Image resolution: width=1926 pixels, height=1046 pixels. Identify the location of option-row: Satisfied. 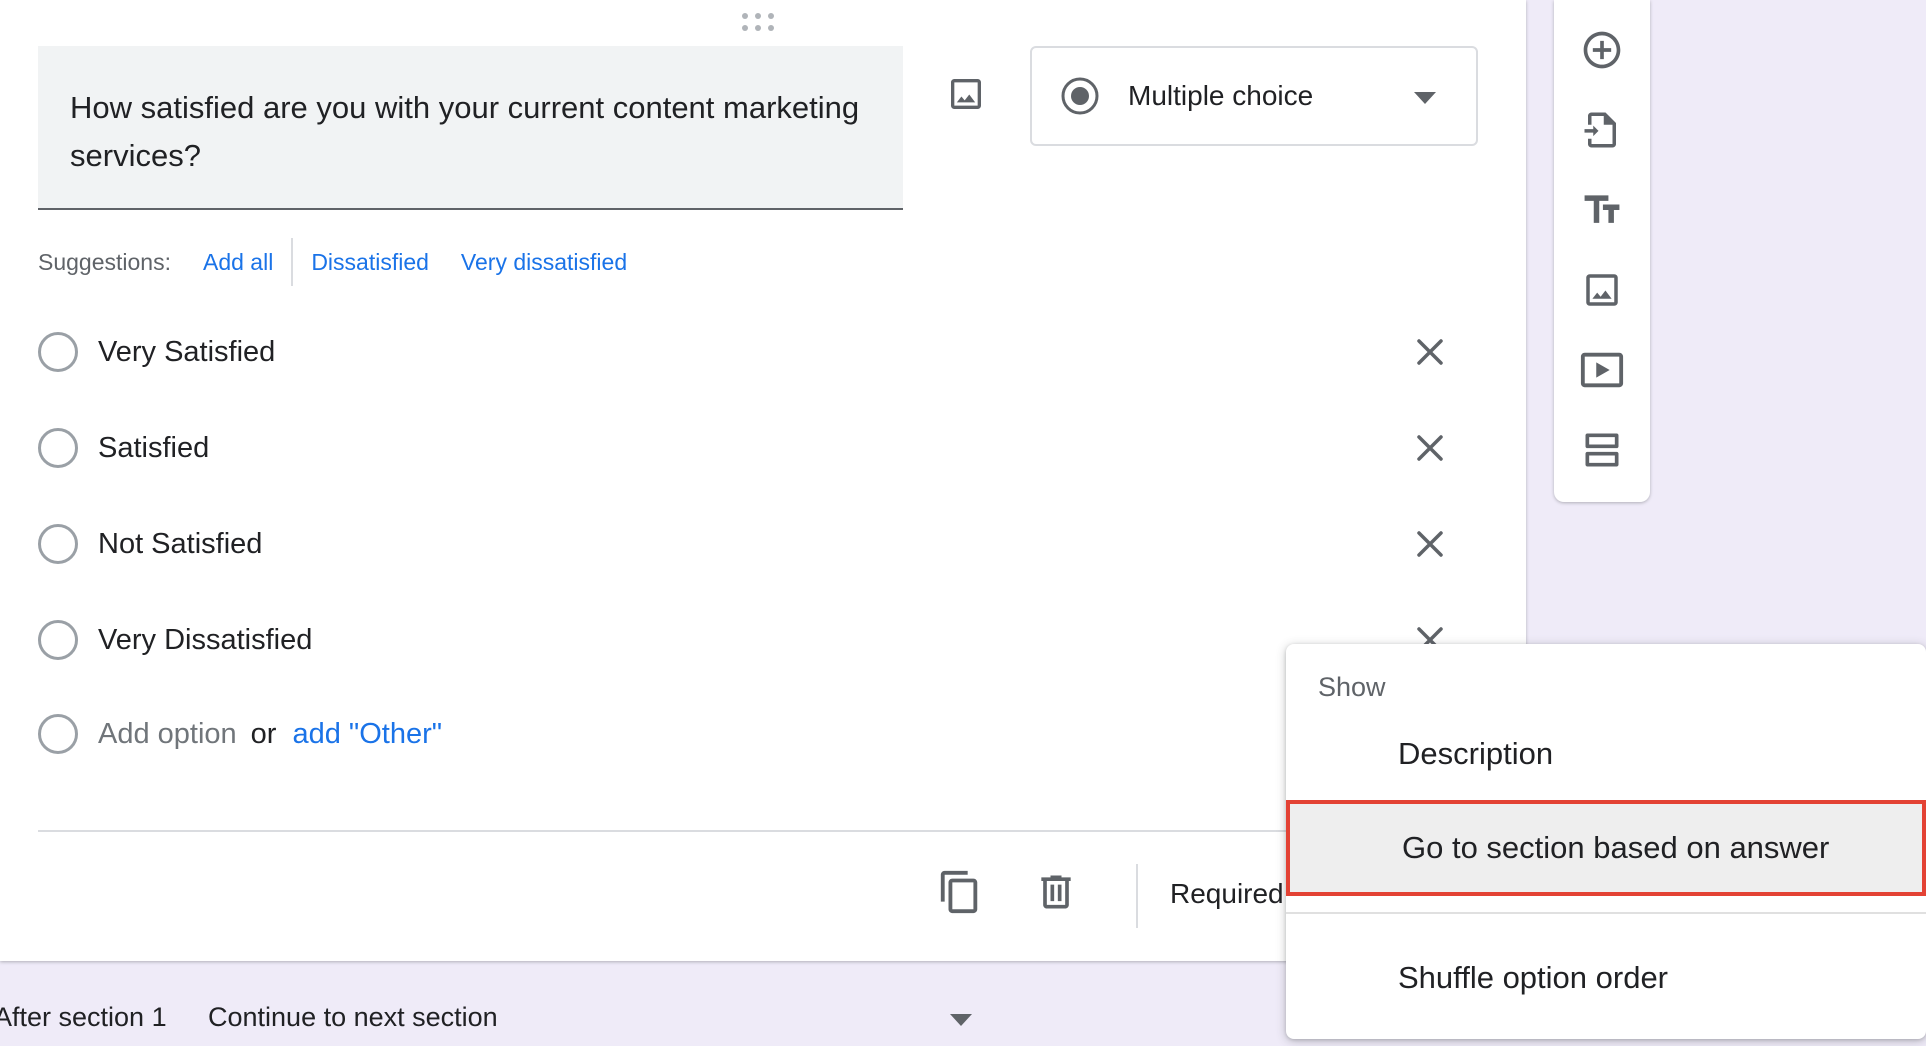
(748, 448).